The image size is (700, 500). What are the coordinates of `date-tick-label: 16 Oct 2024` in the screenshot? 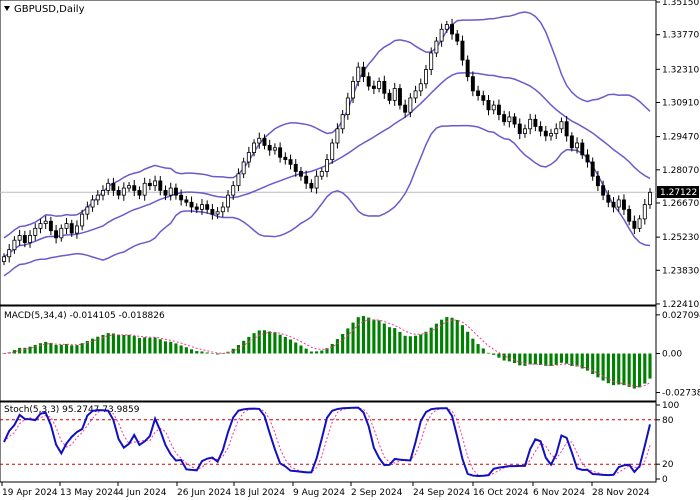 It's located at (501, 493).